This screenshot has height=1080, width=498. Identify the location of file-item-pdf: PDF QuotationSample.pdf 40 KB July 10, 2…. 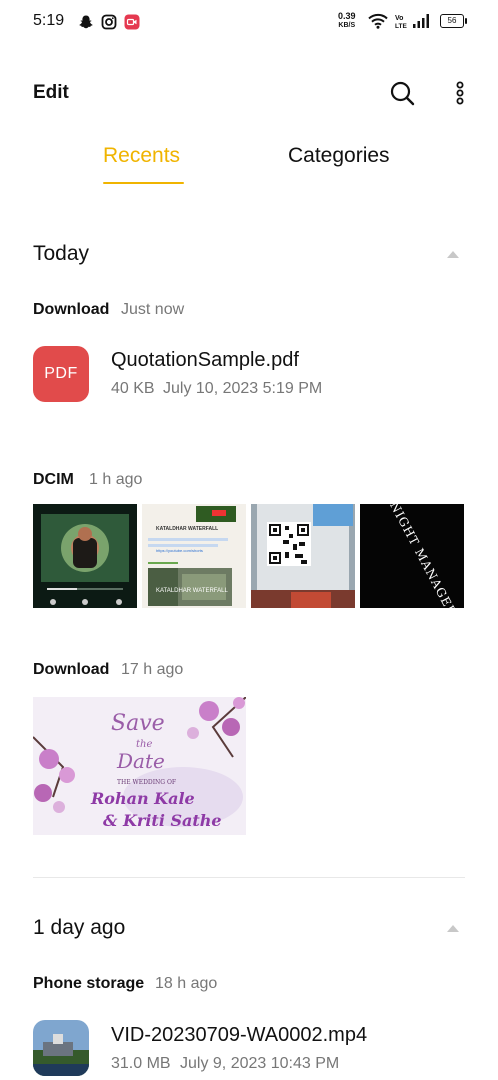
(249, 375).